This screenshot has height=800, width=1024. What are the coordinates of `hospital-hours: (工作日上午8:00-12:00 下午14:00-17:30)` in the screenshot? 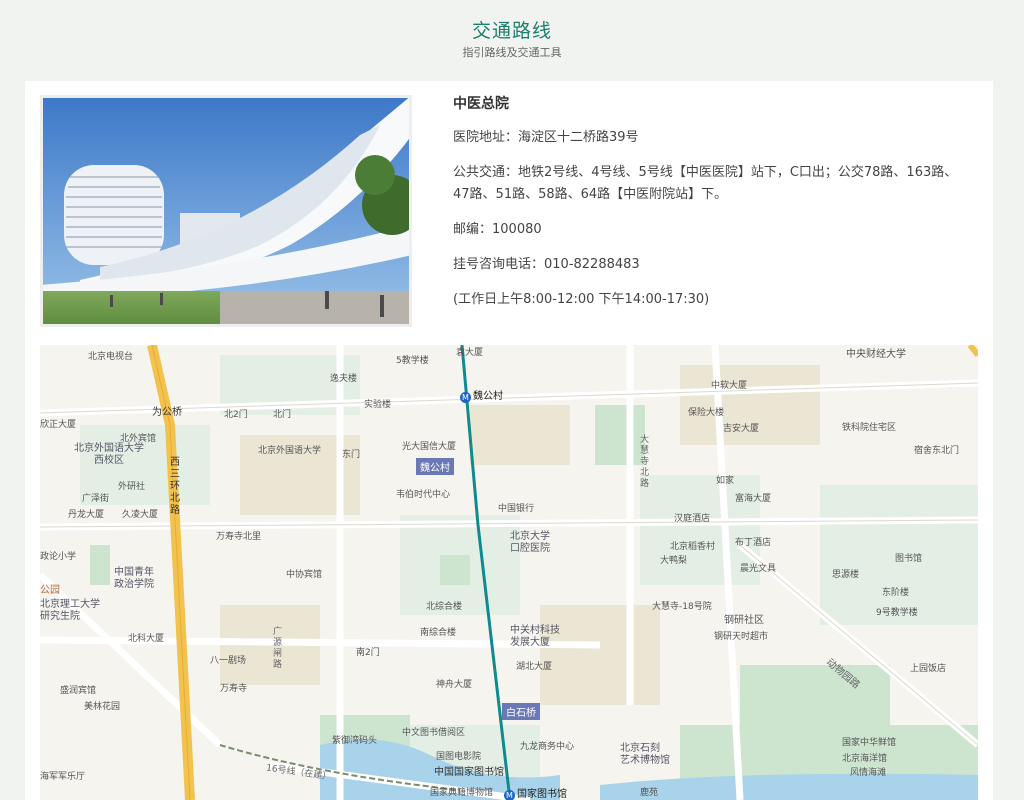 It's located at (581, 299).